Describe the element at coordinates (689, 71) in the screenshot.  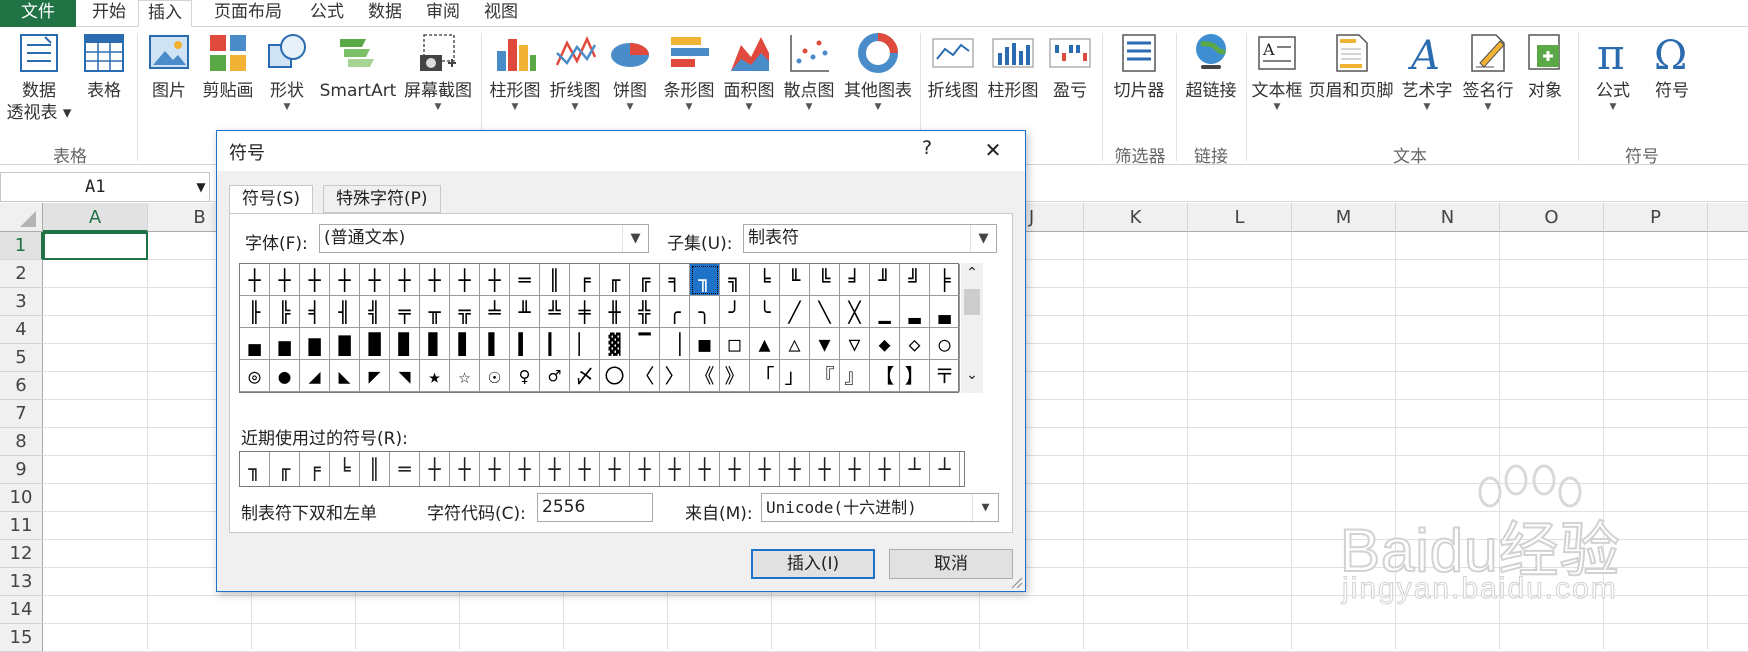
I see `bar-chart-button: 条形图 ▼` at that location.